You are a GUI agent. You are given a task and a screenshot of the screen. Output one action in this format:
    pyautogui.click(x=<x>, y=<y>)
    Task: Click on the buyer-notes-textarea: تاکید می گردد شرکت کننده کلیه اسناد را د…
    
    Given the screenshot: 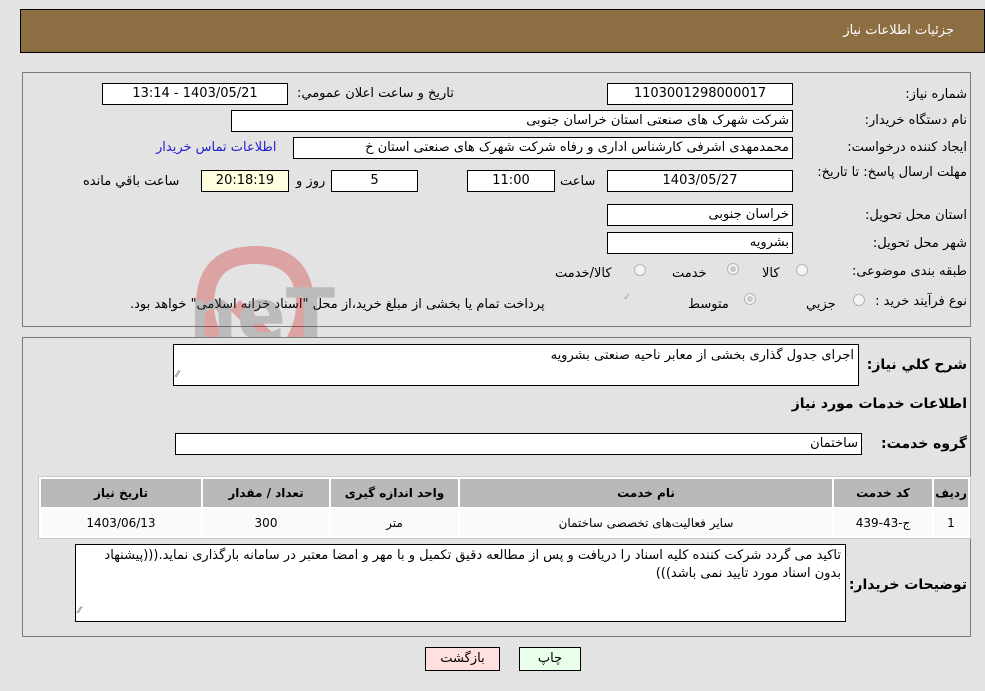 What is the action you would take?
    pyautogui.click(x=460, y=583)
    